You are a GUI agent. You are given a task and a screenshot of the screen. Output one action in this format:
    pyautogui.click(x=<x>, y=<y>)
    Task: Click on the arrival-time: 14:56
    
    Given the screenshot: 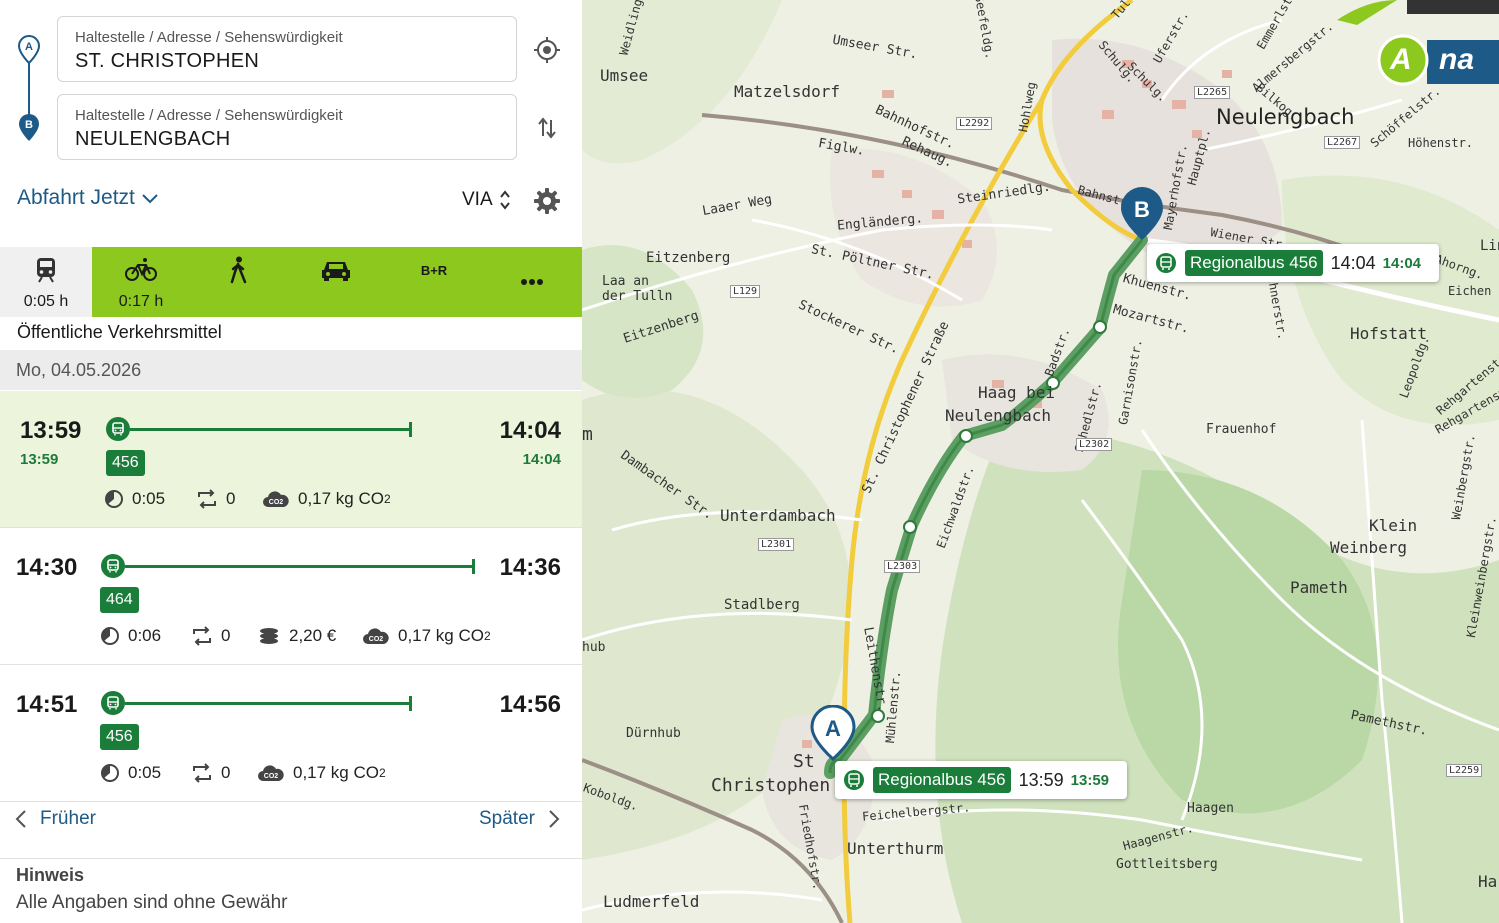 What is the action you would take?
    pyautogui.click(x=530, y=704)
    